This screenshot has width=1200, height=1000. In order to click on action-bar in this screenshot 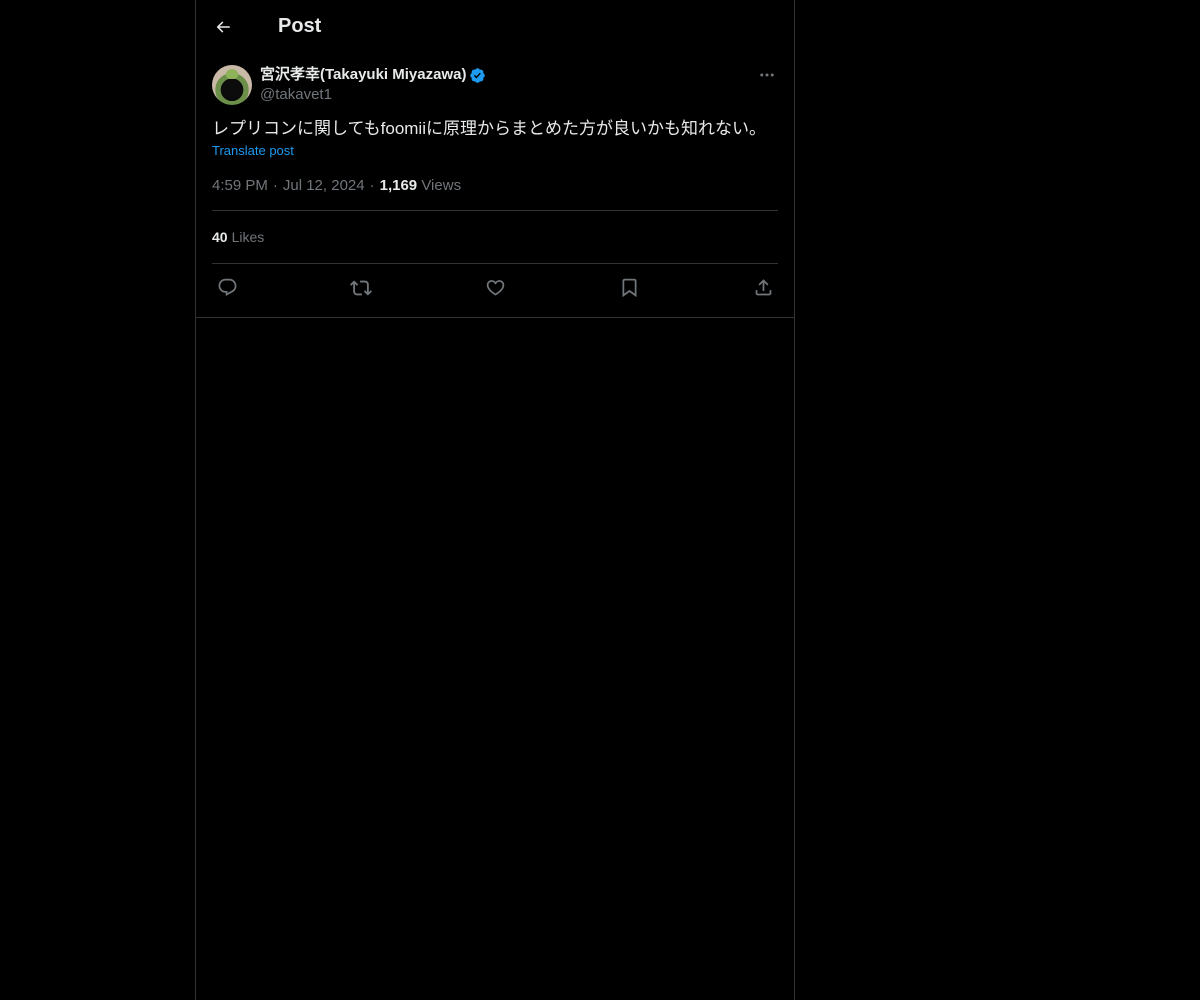, I will do `click(495, 287)`.